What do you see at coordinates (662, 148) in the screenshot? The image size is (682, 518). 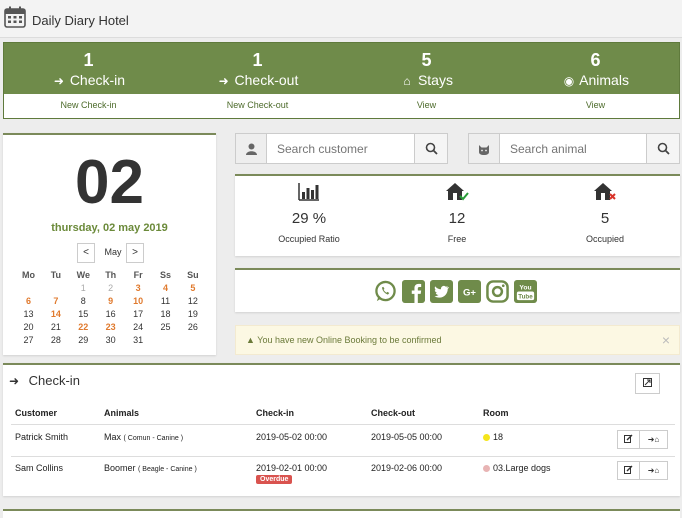 I see `search-animal-button` at bounding box center [662, 148].